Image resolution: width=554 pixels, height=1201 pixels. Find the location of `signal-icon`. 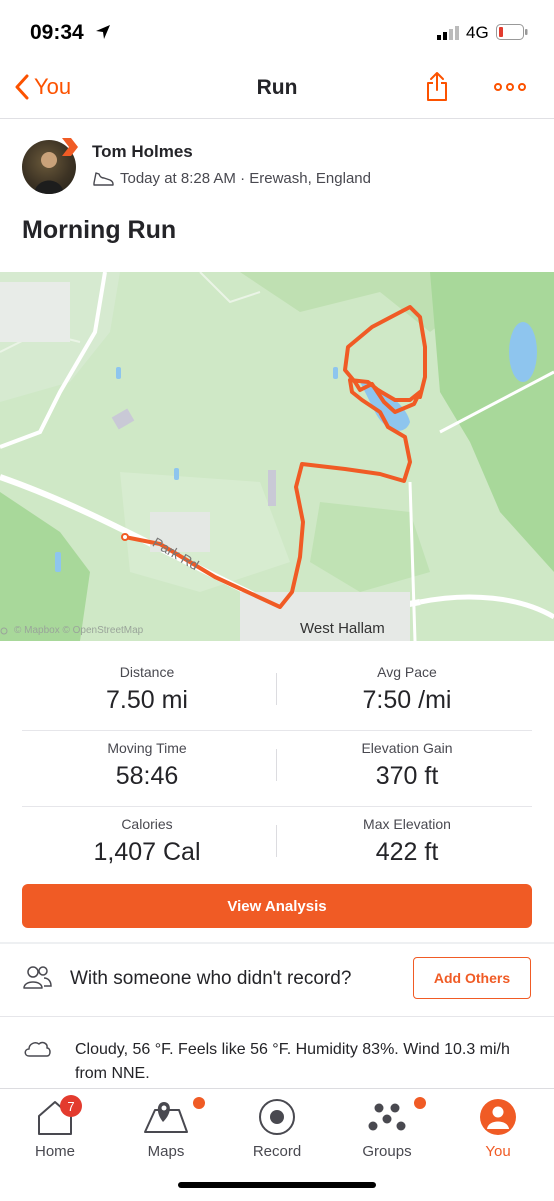

signal-icon is located at coordinates (448, 33).